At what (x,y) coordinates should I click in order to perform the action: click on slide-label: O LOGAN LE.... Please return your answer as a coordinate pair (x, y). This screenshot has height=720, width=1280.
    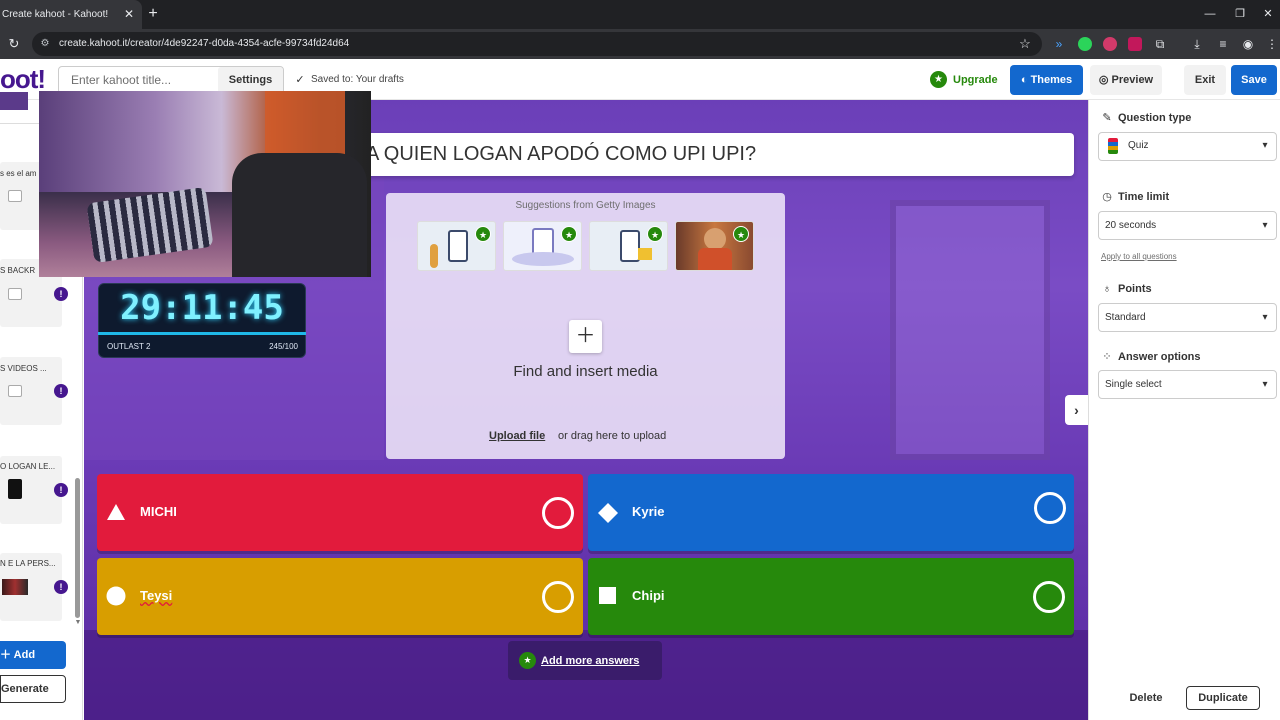
    Looking at the image, I should click on (28, 466).